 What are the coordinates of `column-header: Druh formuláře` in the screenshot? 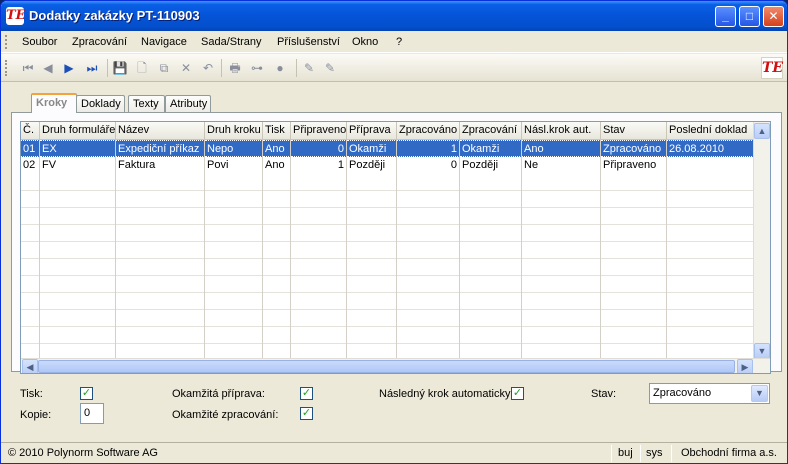 It's located at (78, 131).